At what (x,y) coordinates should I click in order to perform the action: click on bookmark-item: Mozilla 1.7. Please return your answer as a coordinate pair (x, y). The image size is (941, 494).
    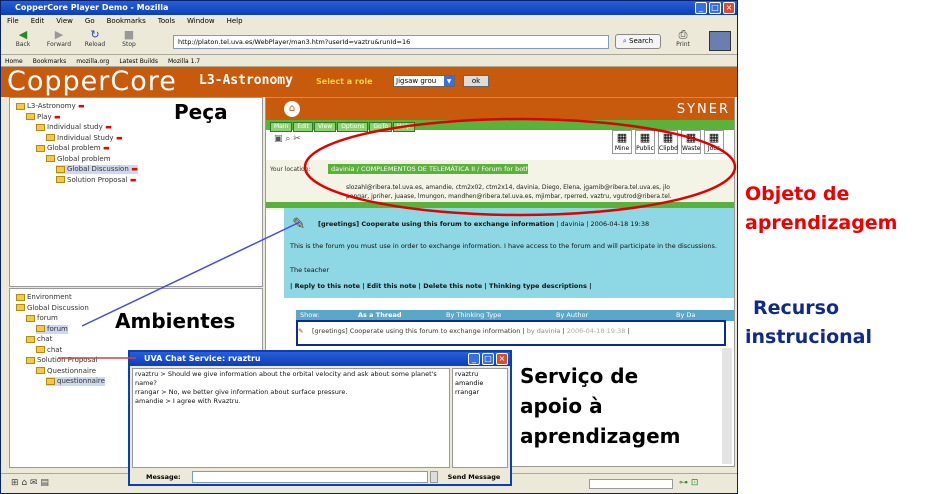
    Looking at the image, I should click on (184, 61).